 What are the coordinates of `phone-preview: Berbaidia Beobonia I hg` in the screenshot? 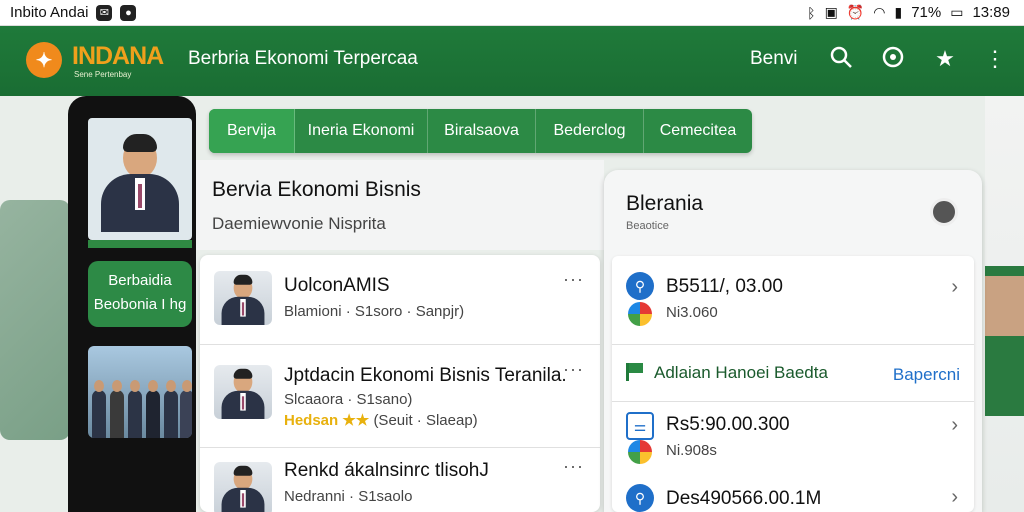 It's located at (132, 304).